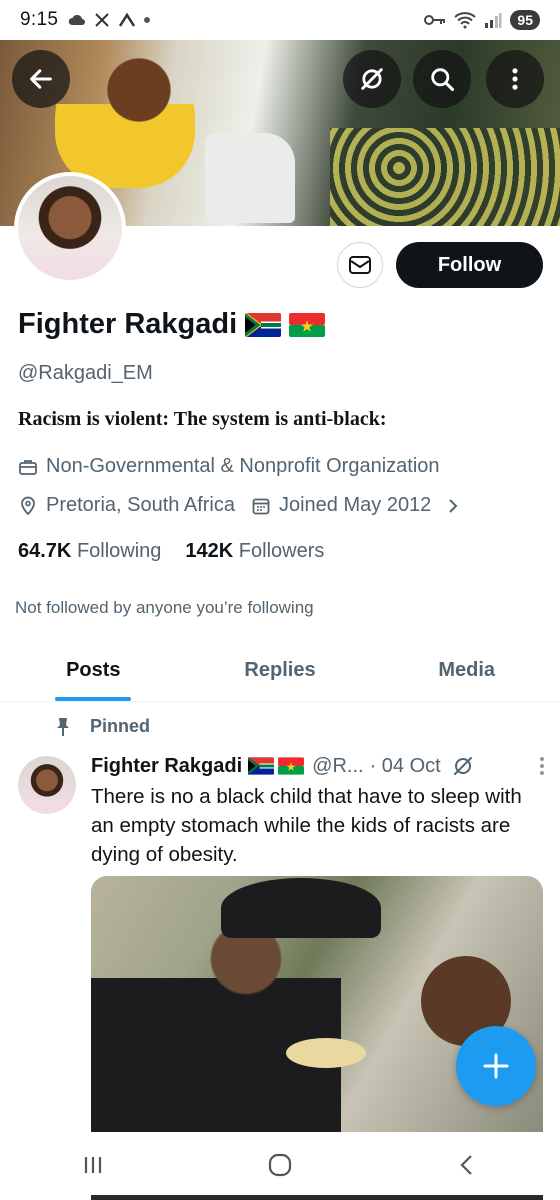 This screenshot has height=1200, width=560. I want to click on banner-person, so click(125, 118).